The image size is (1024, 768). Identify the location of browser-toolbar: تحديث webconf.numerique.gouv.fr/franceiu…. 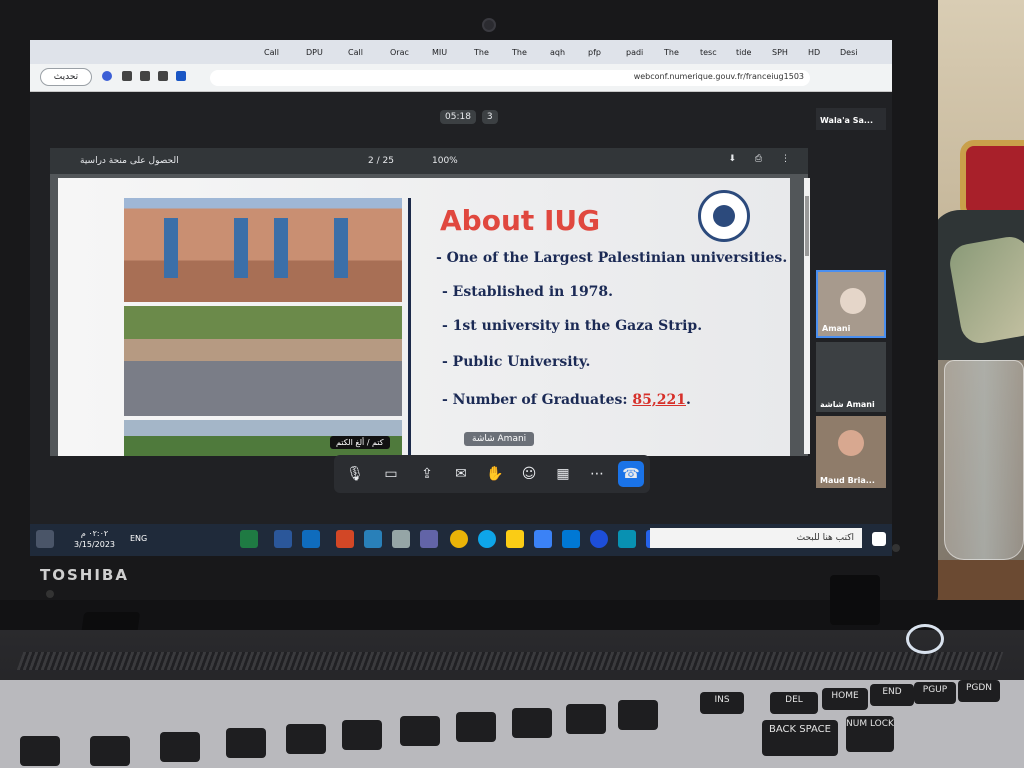
(461, 78).